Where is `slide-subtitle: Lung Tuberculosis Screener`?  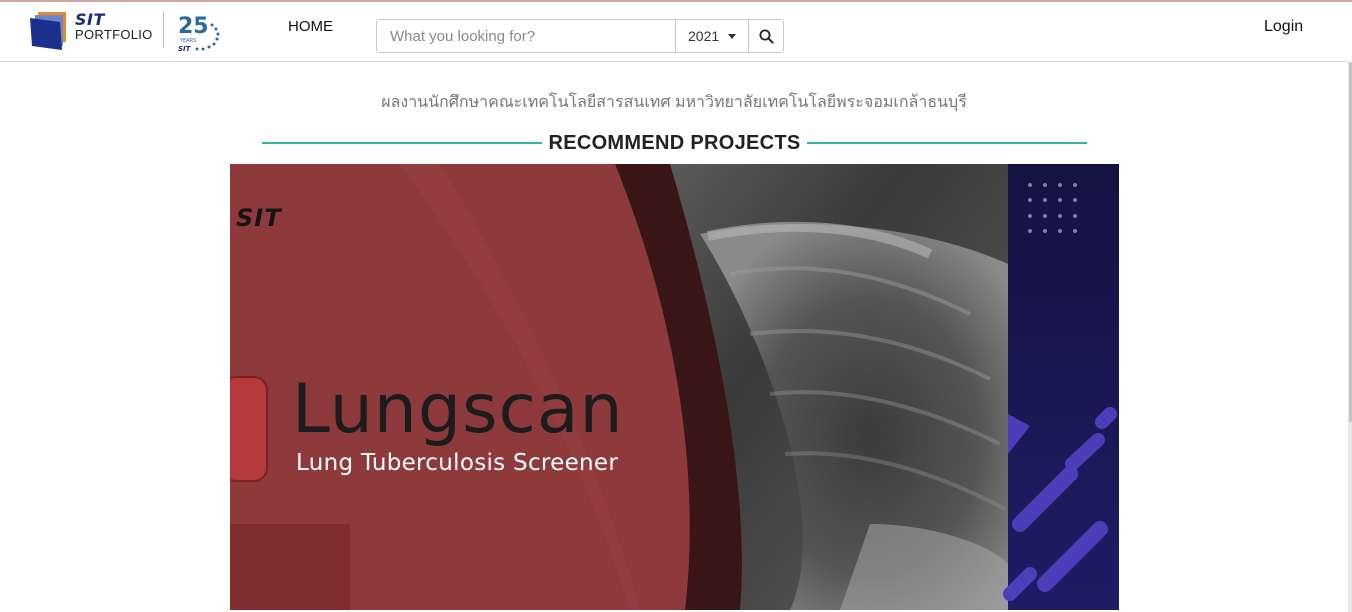 slide-subtitle: Lung Tuberculosis Screener is located at coordinates (457, 463).